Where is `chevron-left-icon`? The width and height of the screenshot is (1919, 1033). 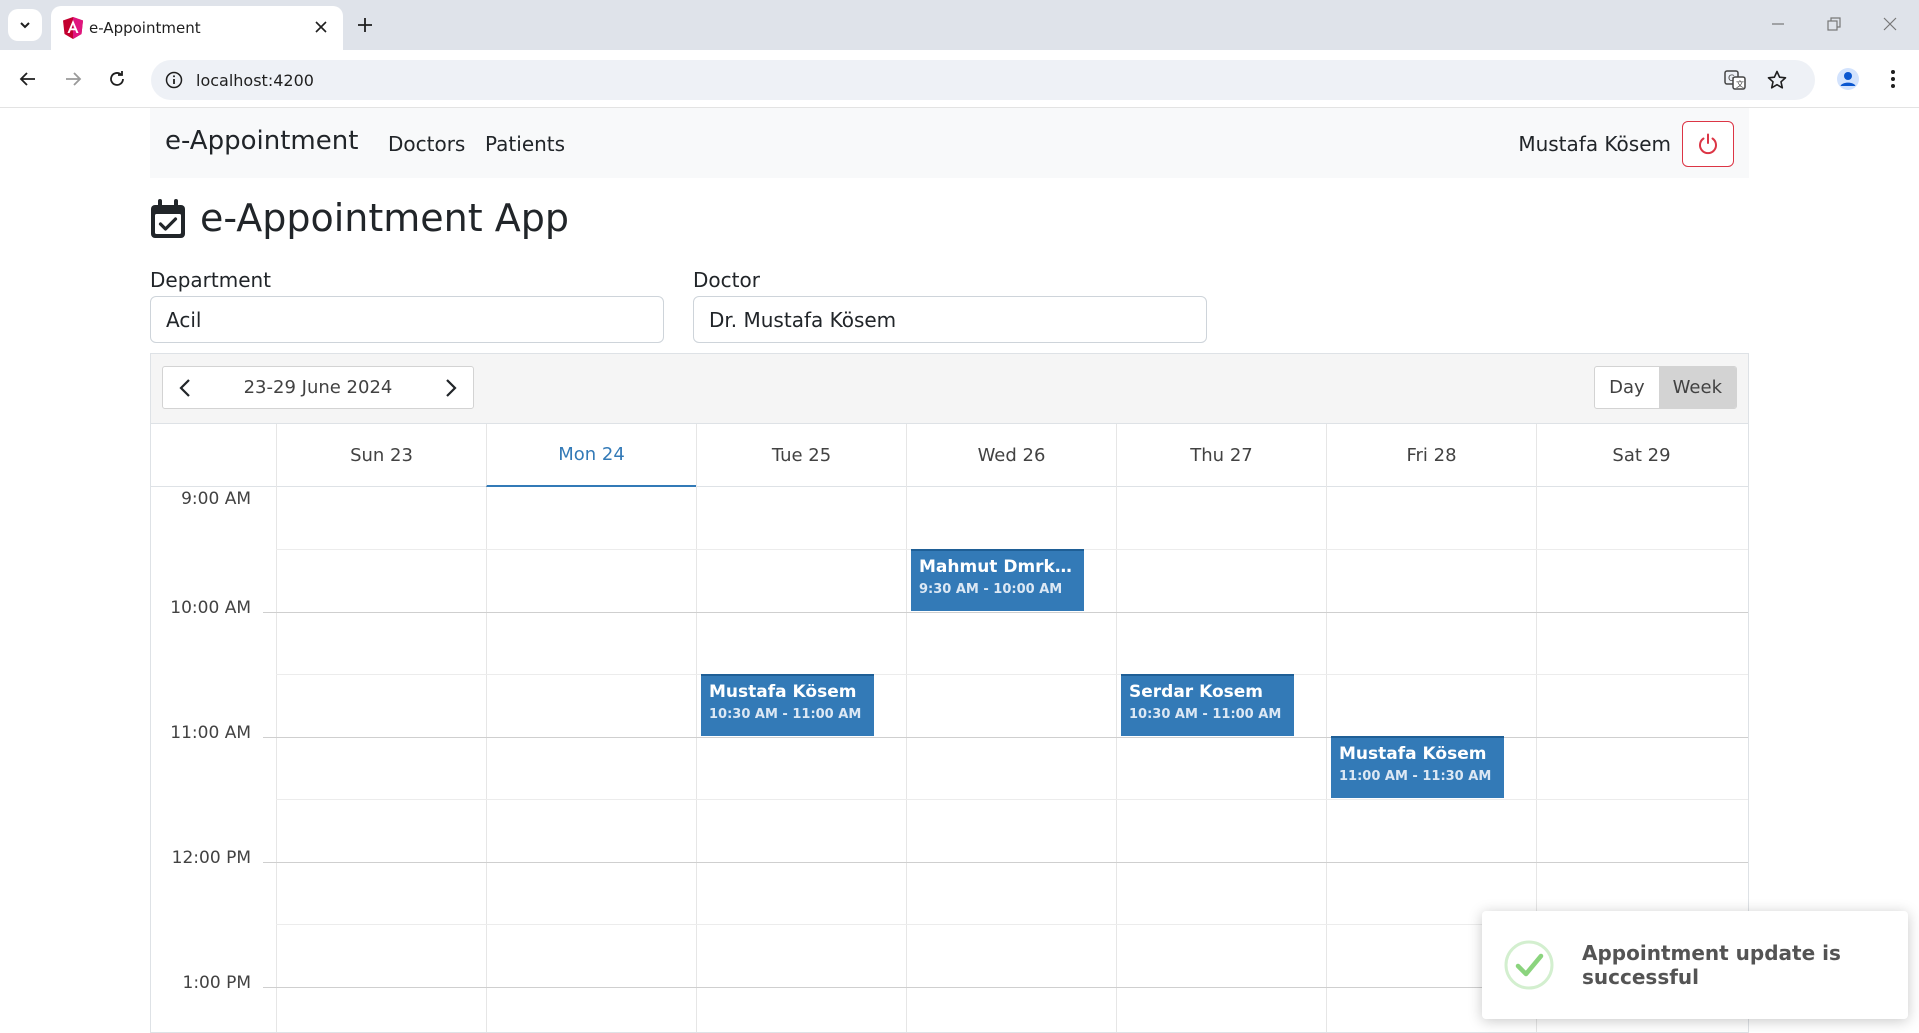 chevron-left-icon is located at coordinates (184, 387).